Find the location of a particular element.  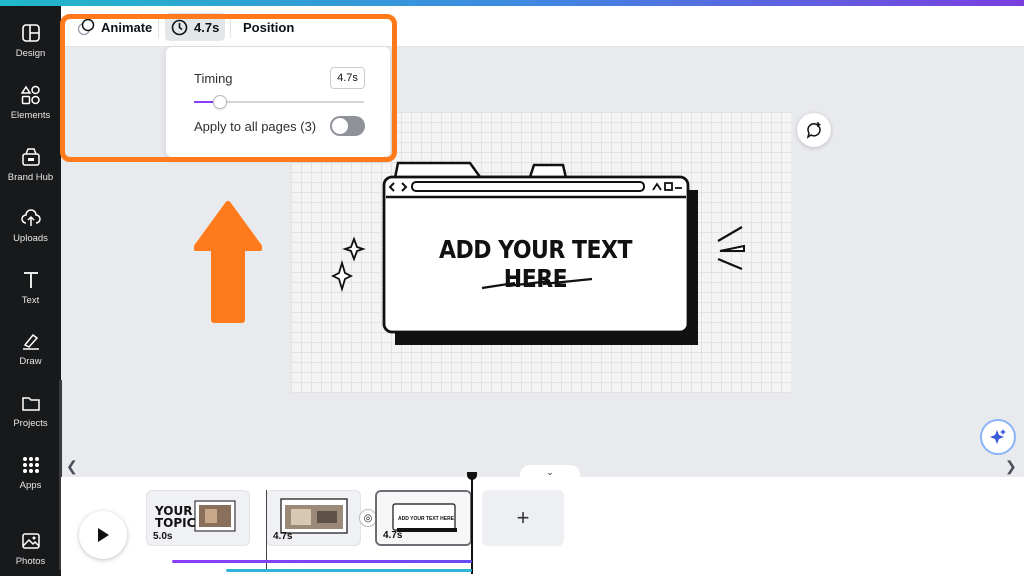

scroll-left-icon: ❮ is located at coordinates (72, 466).